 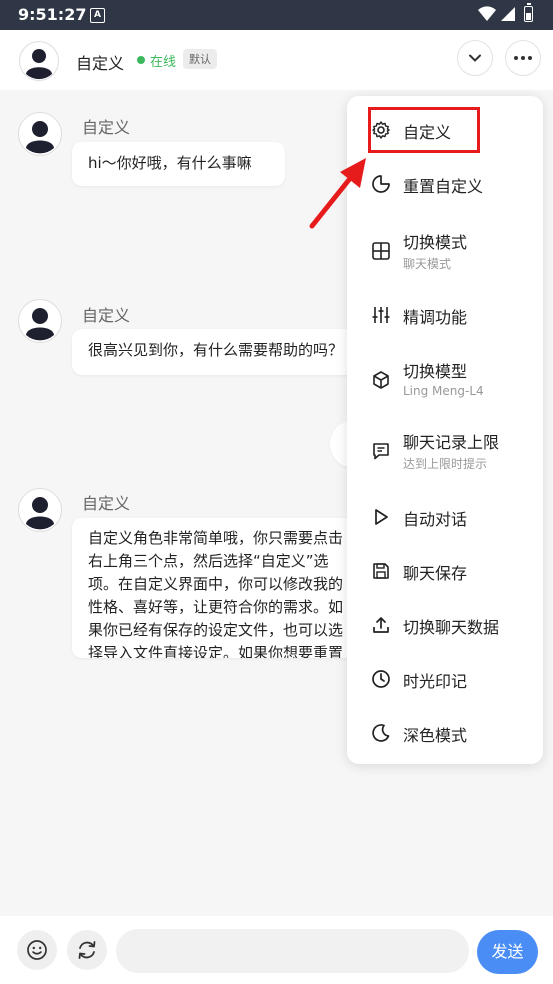 What do you see at coordinates (178, 164) in the screenshot?
I see `message-bubble: hi～你好哦，有什么事嘛` at bounding box center [178, 164].